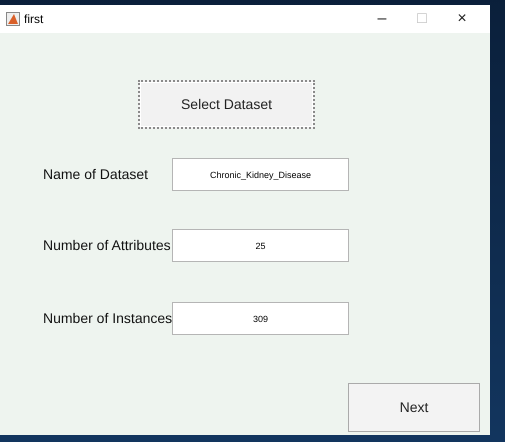  Describe the element at coordinates (382, 19) in the screenshot. I see `minimize-button: –` at that location.